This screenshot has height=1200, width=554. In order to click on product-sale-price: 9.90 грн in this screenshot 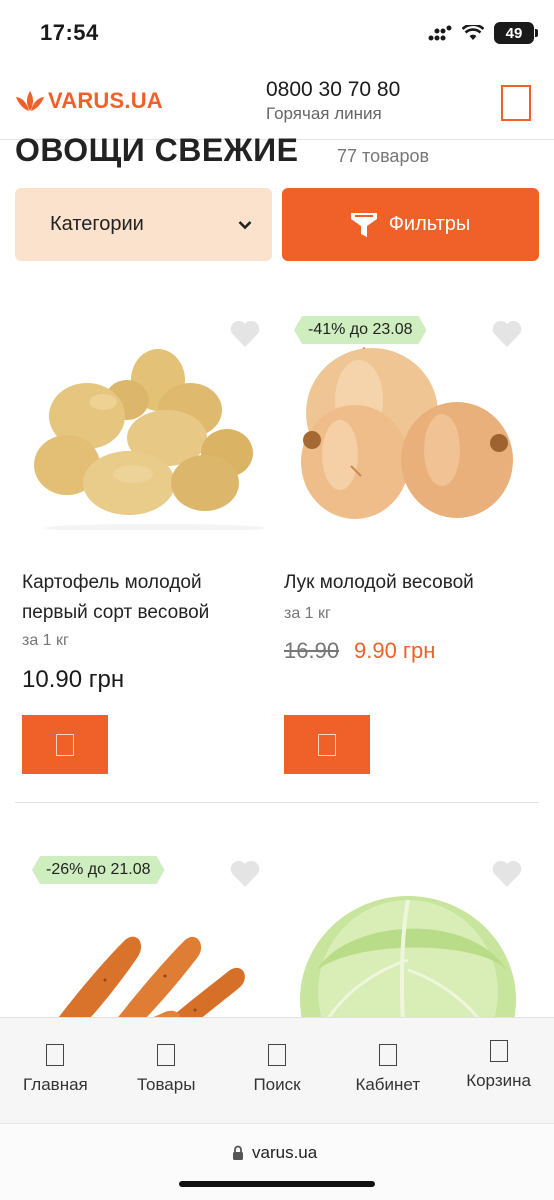, I will do `click(395, 650)`.